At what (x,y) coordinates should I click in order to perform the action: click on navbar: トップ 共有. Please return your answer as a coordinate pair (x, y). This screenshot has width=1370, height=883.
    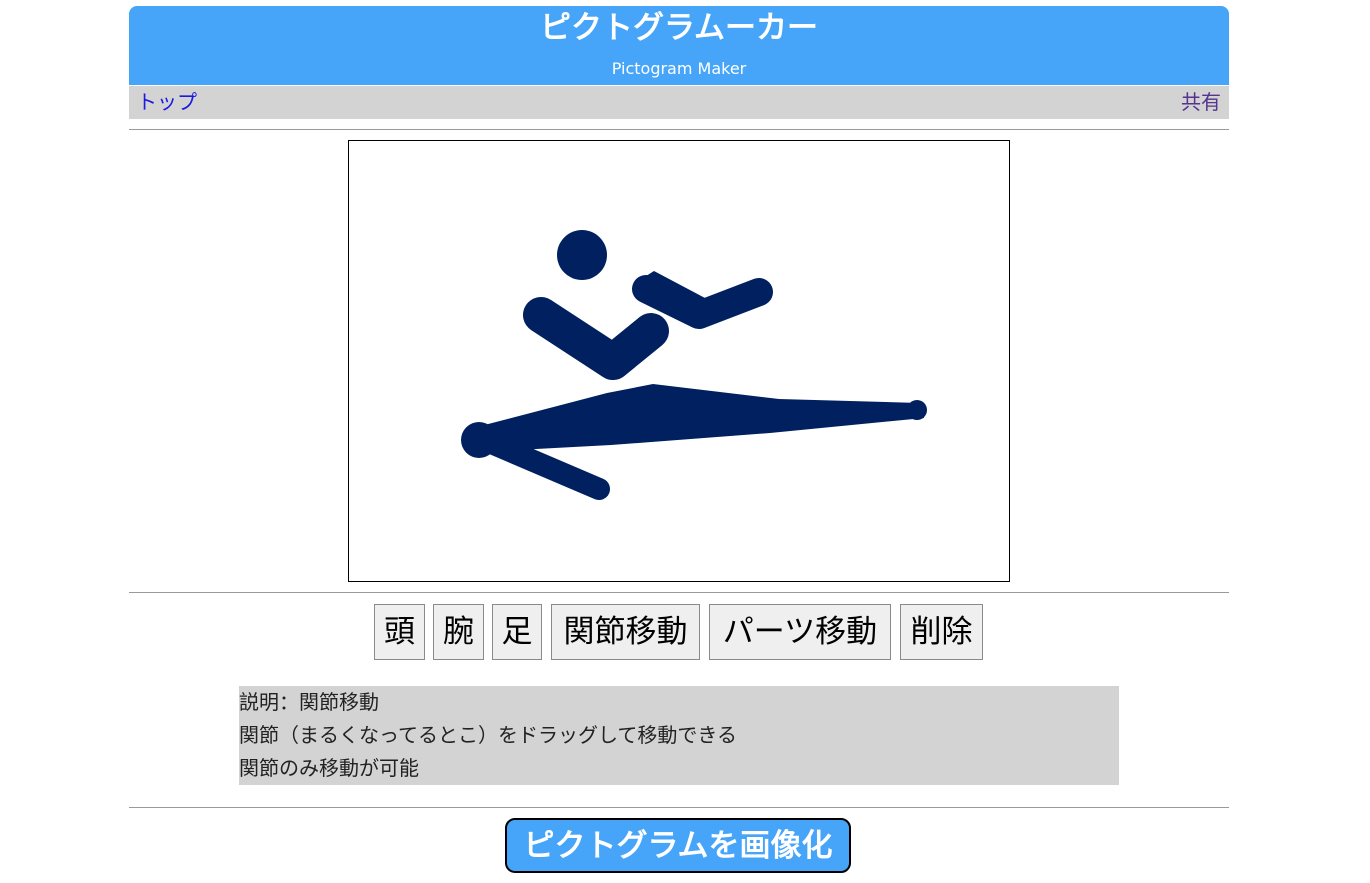
    Looking at the image, I should click on (679, 102).